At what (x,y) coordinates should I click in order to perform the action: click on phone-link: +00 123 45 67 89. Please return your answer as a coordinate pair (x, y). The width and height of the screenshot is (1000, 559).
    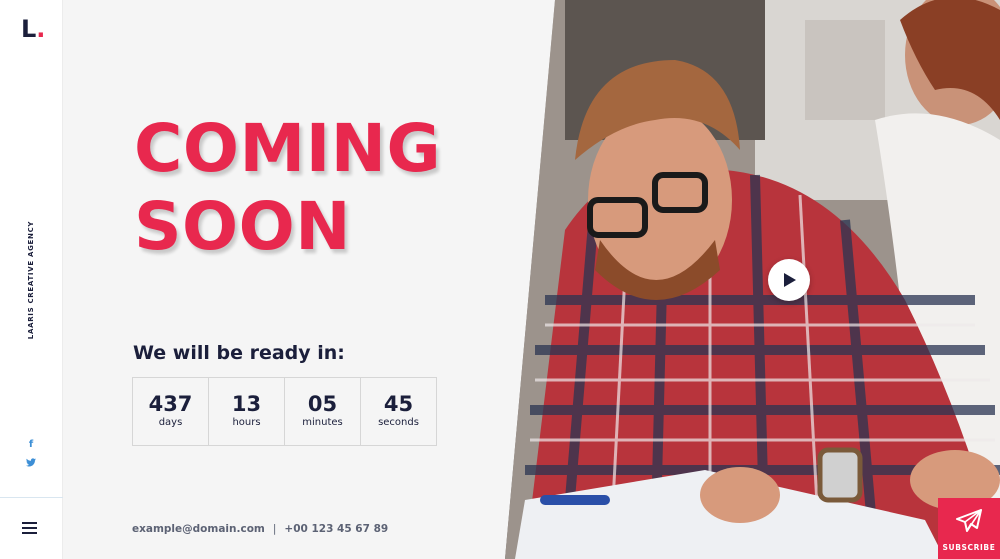
    Looking at the image, I should click on (336, 529).